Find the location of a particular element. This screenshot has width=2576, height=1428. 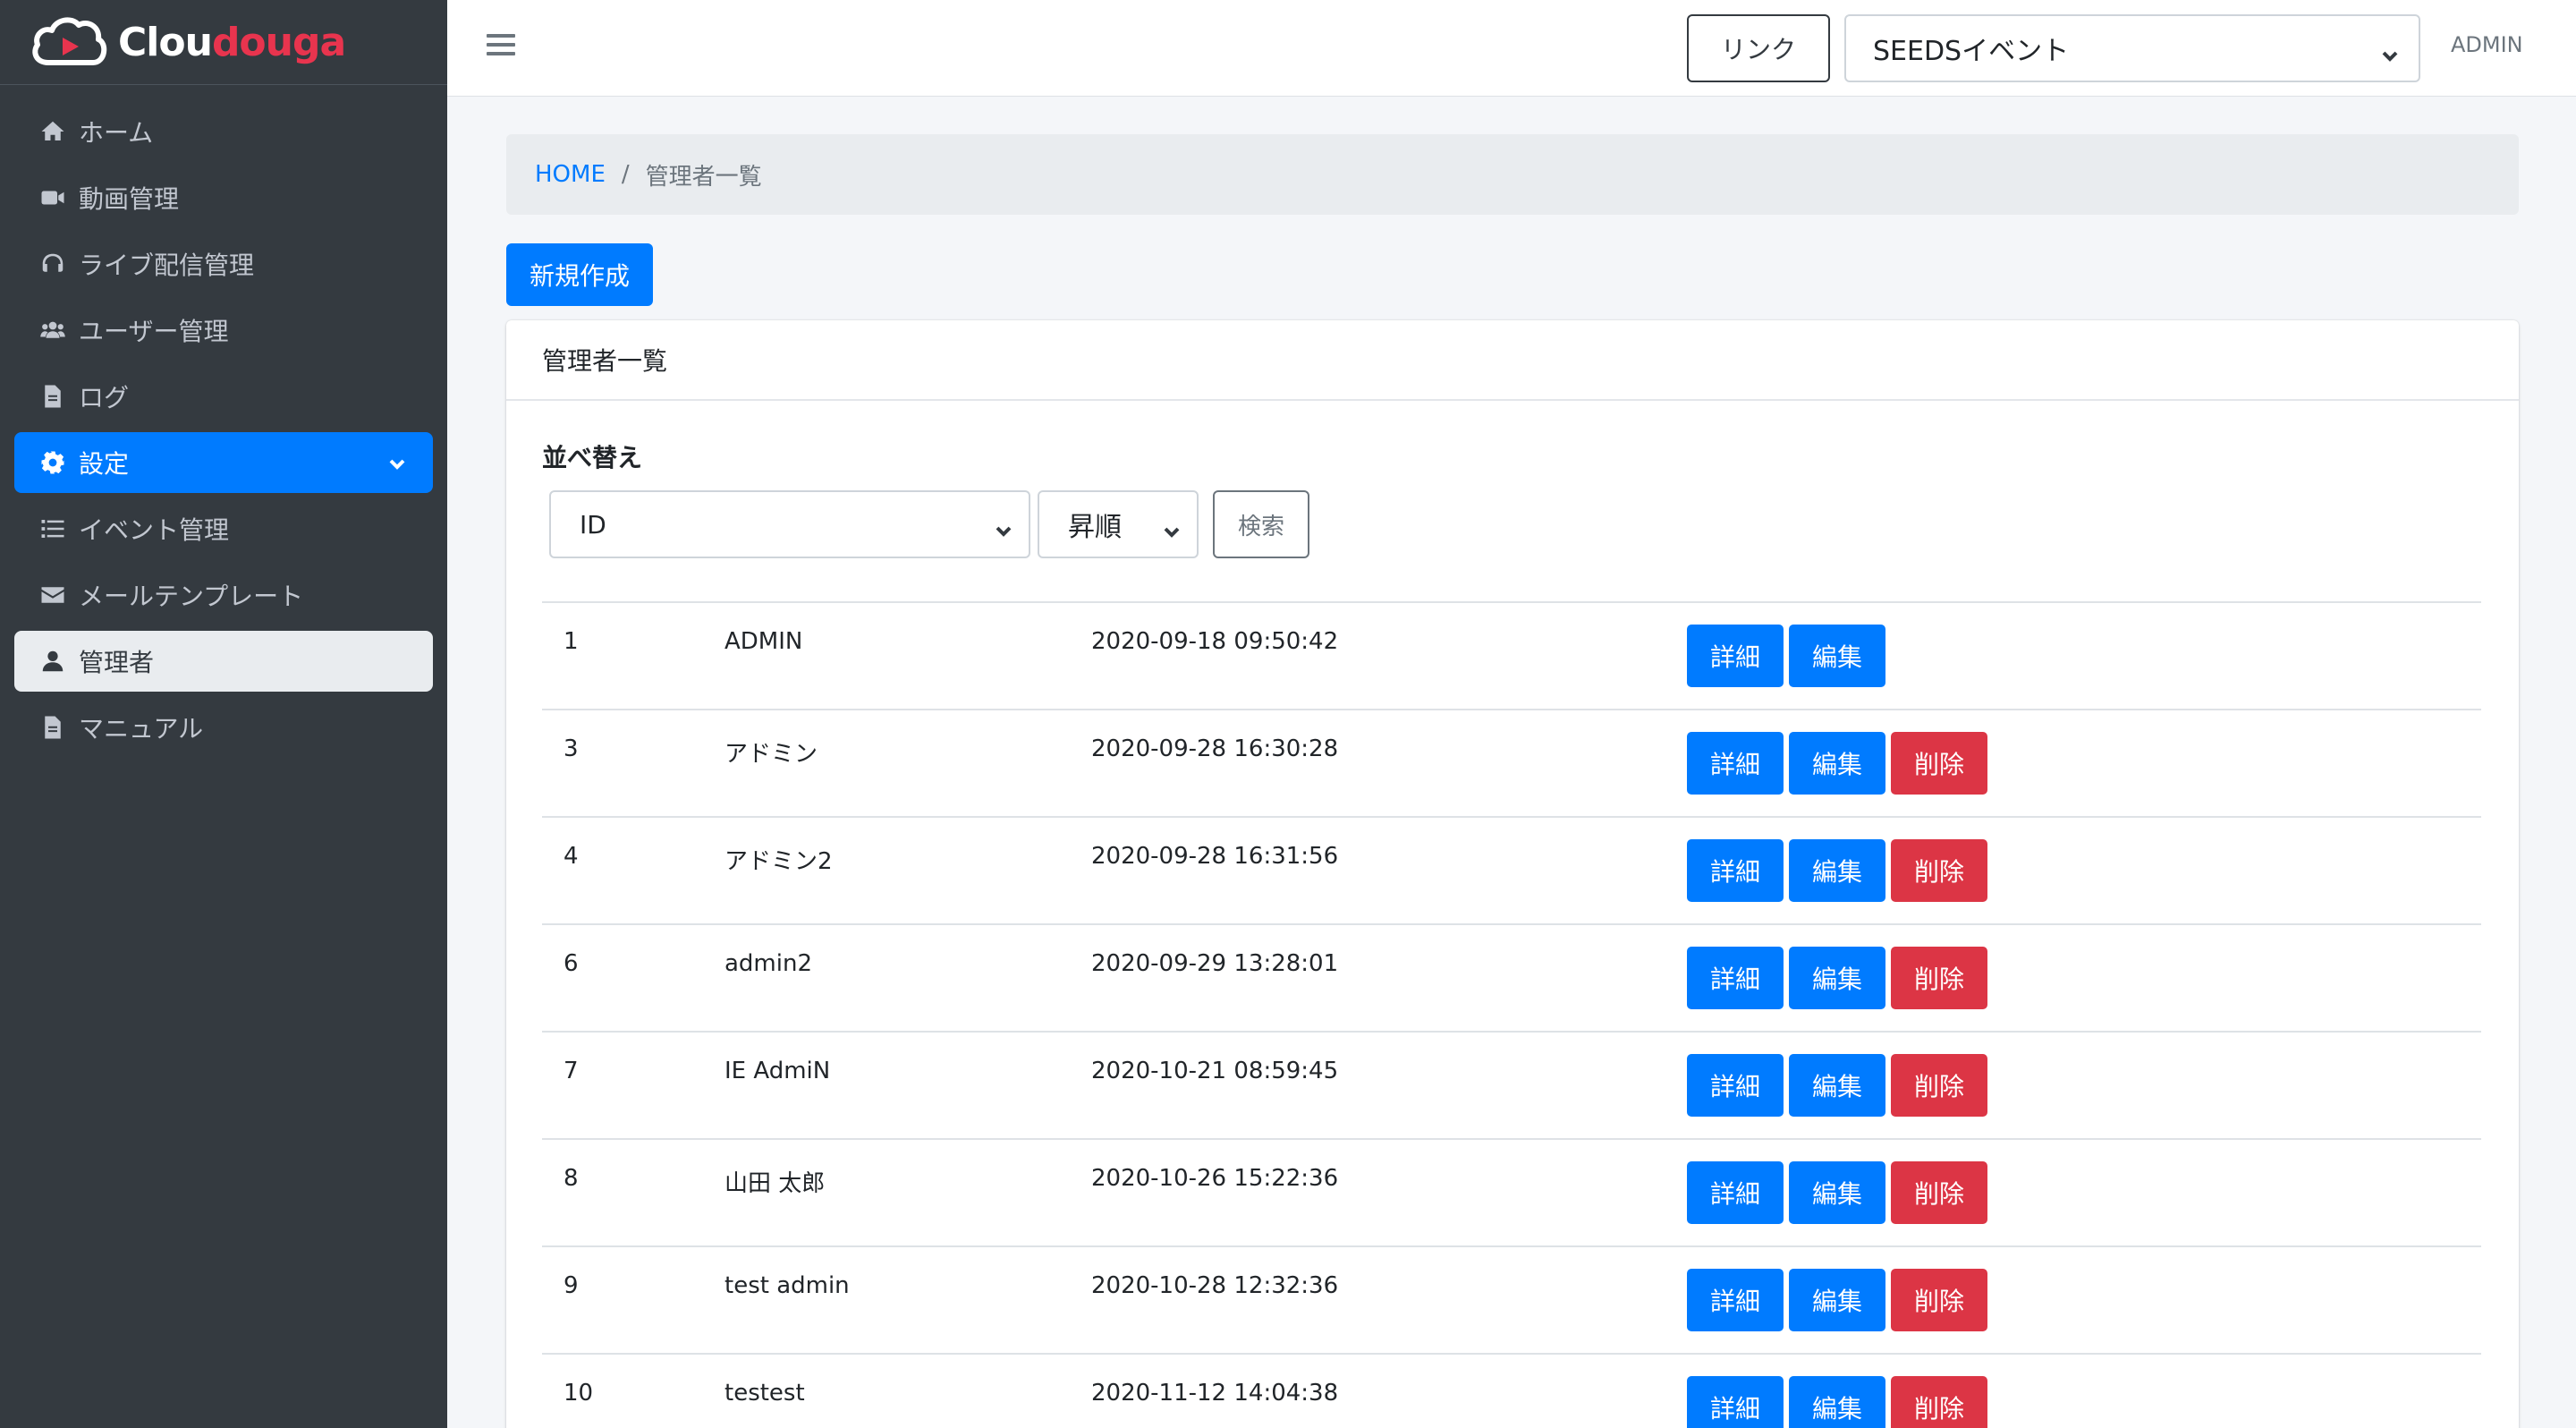

row-id: 3 is located at coordinates (571, 749).